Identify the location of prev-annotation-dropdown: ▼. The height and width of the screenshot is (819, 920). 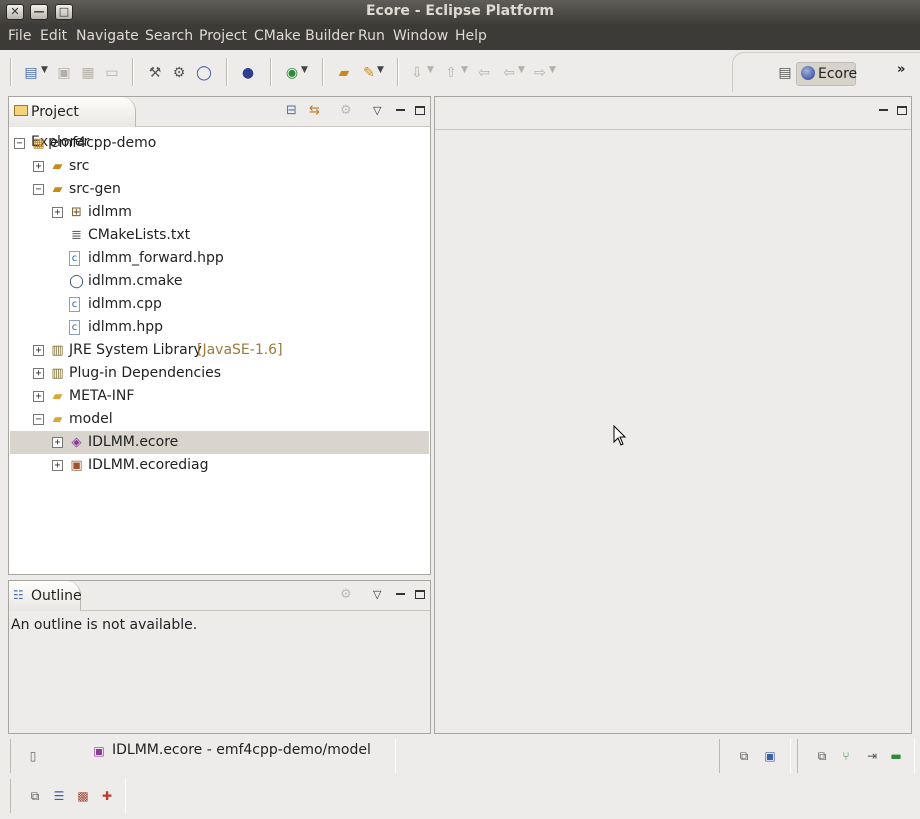
(464, 70).